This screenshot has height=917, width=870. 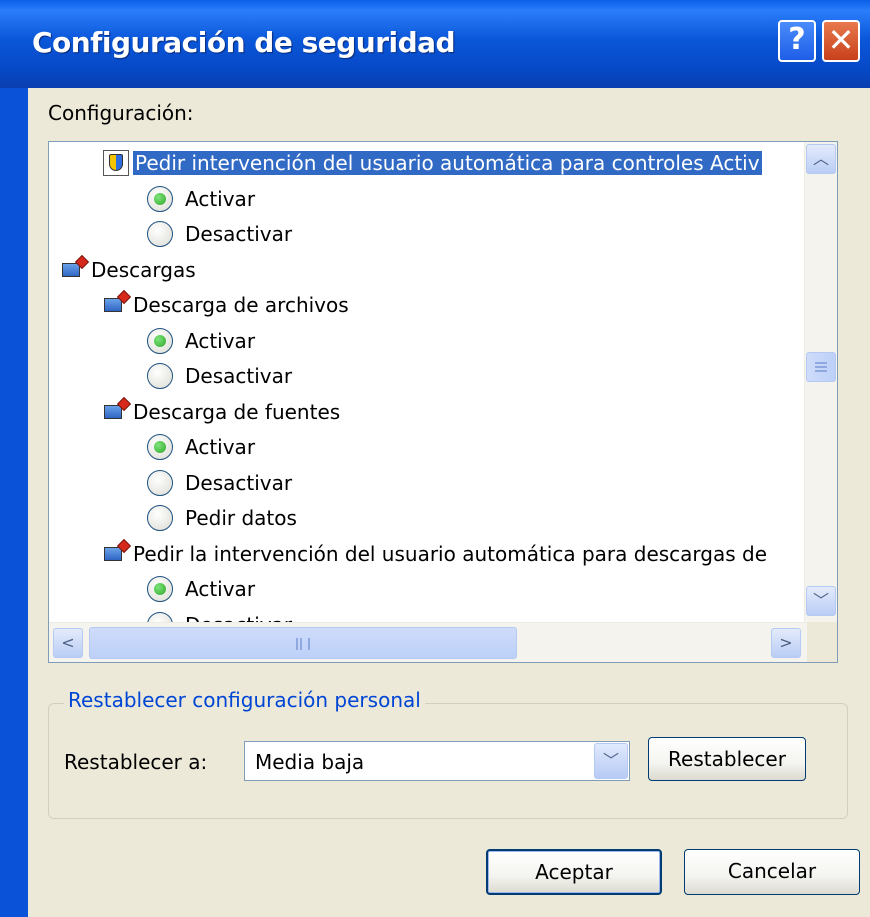 I want to click on reset-to-label: Restablecer a:, so click(x=136, y=762).